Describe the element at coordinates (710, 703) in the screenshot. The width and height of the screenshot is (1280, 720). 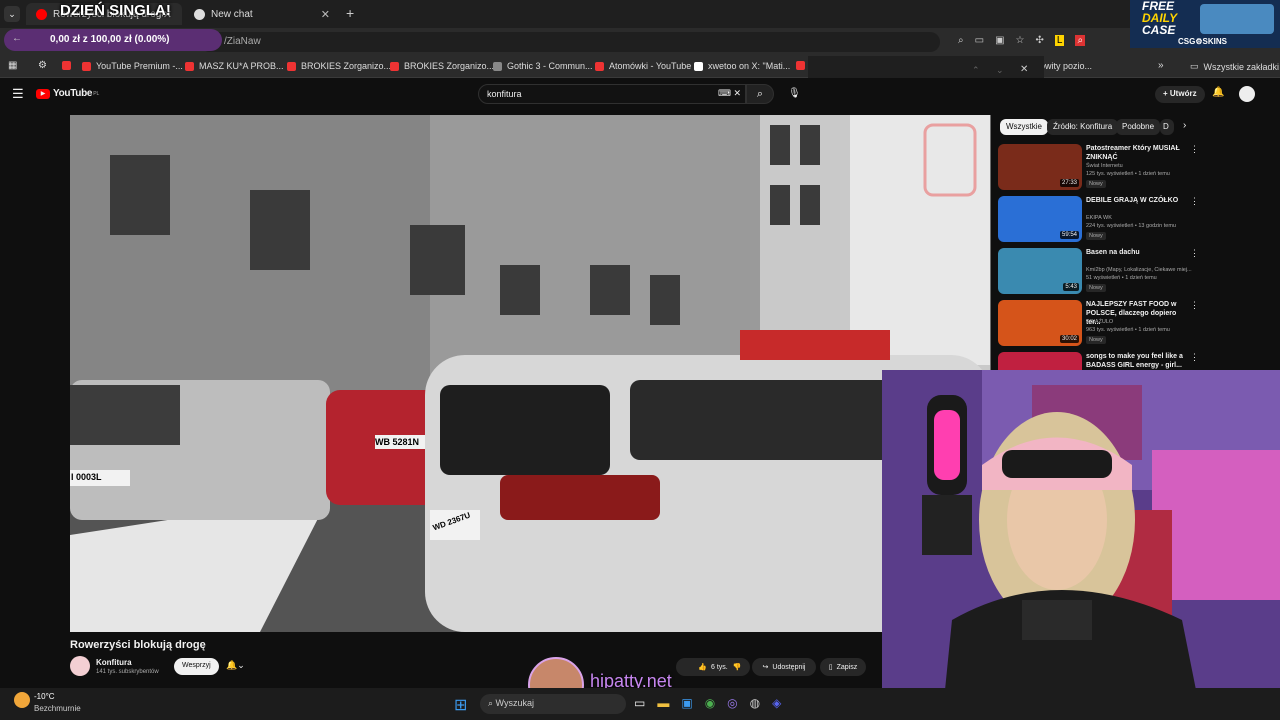
I see `chrome-icon: ◉` at that location.